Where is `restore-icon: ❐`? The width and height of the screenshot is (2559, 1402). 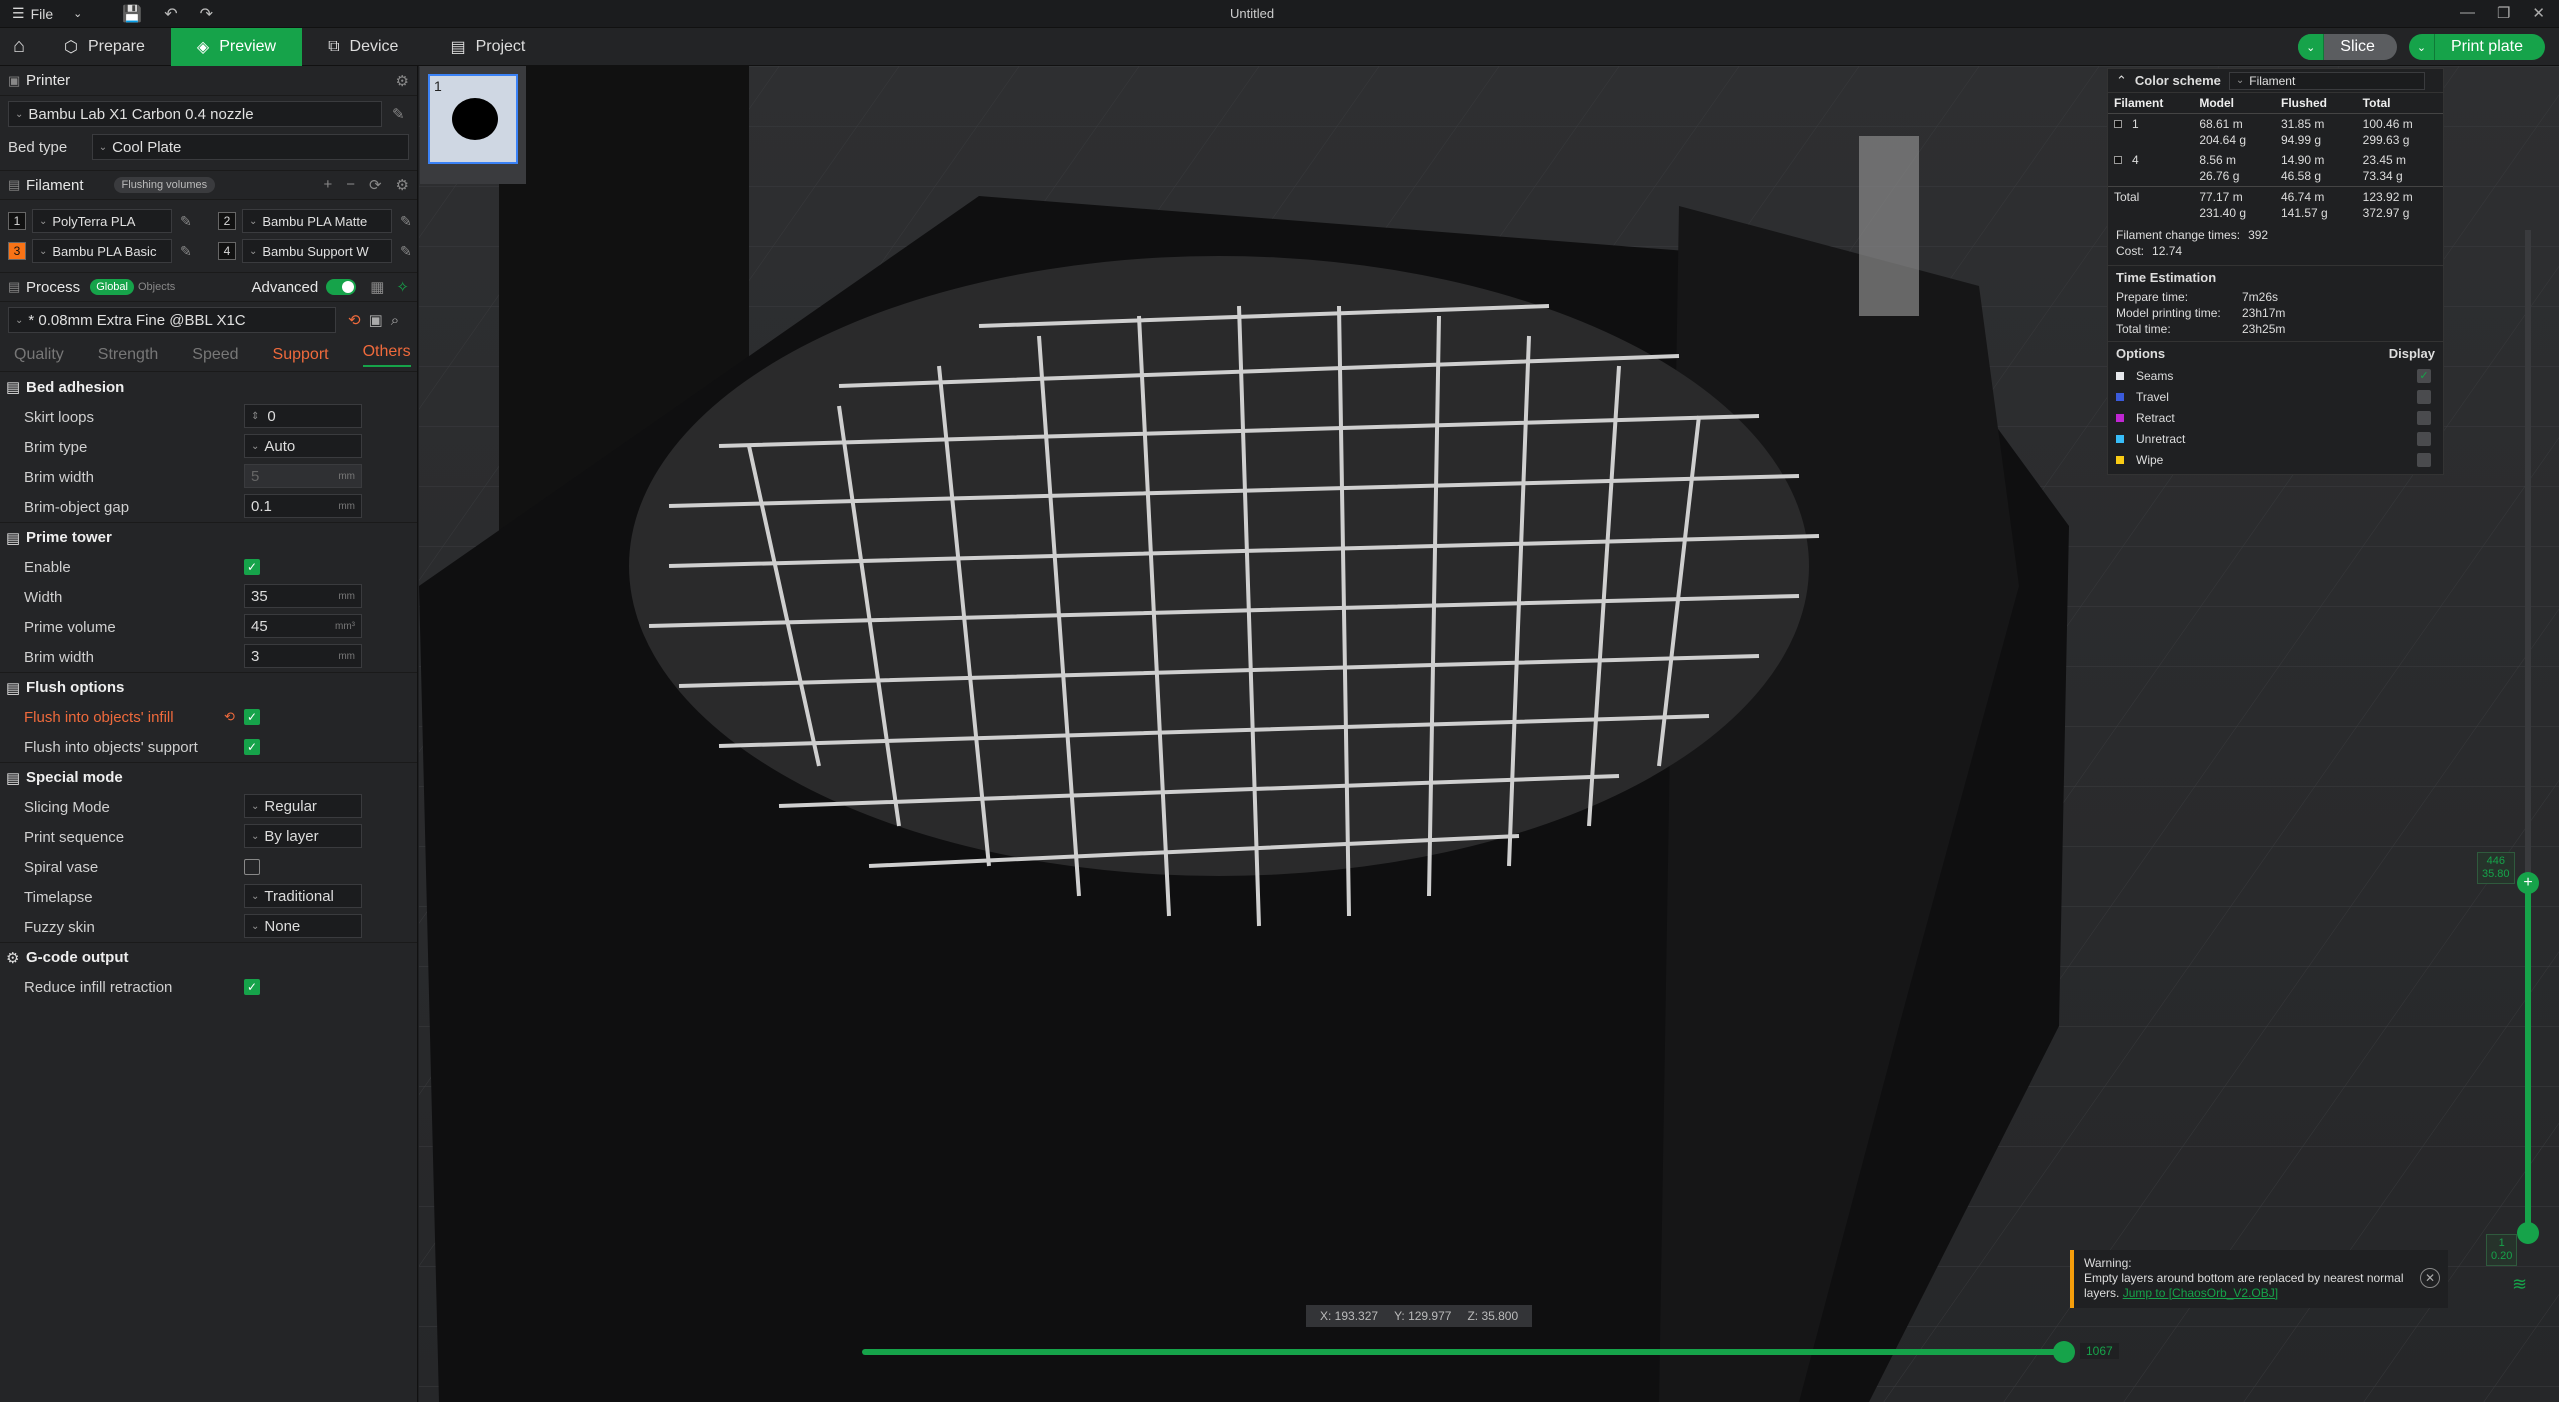
restore-icon: ❐ is located at coordinates (2503, 13).